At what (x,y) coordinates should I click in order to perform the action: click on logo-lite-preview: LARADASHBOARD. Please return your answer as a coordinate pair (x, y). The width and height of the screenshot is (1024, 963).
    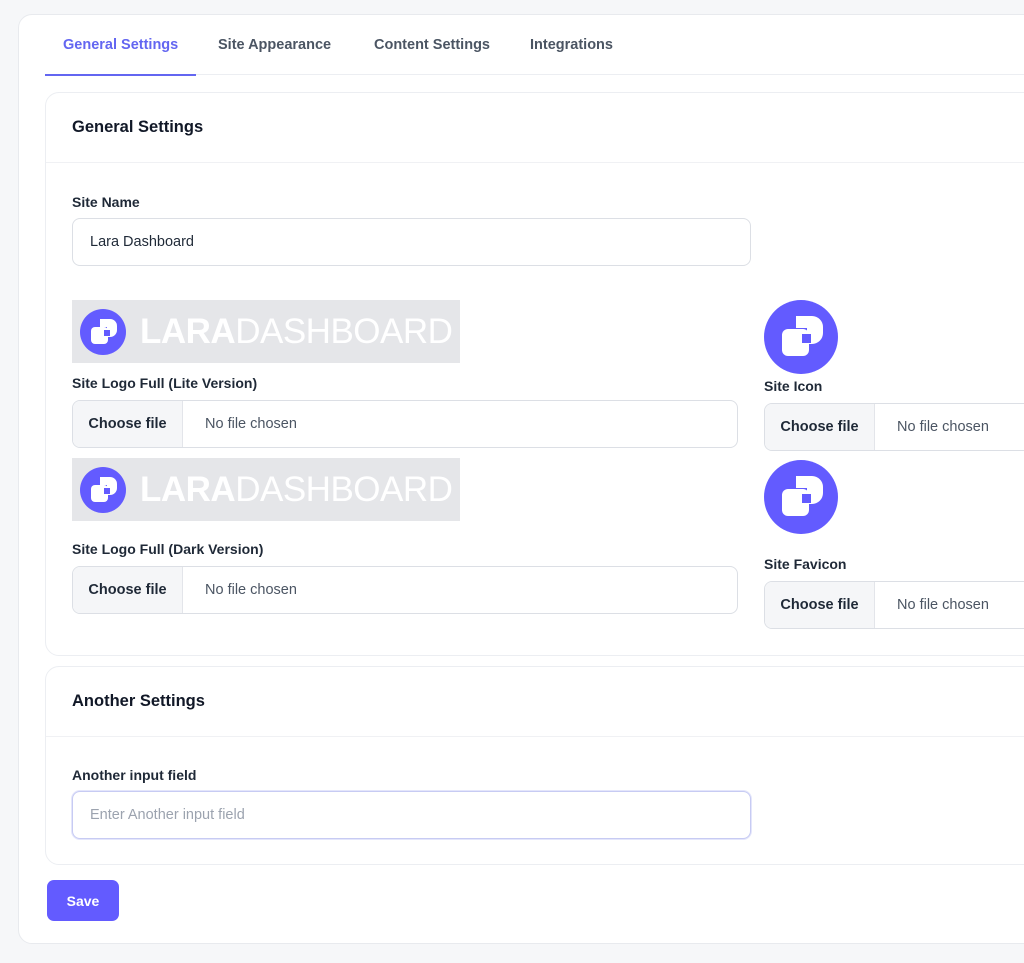
    Looking at the image, I should click on (266, 331).